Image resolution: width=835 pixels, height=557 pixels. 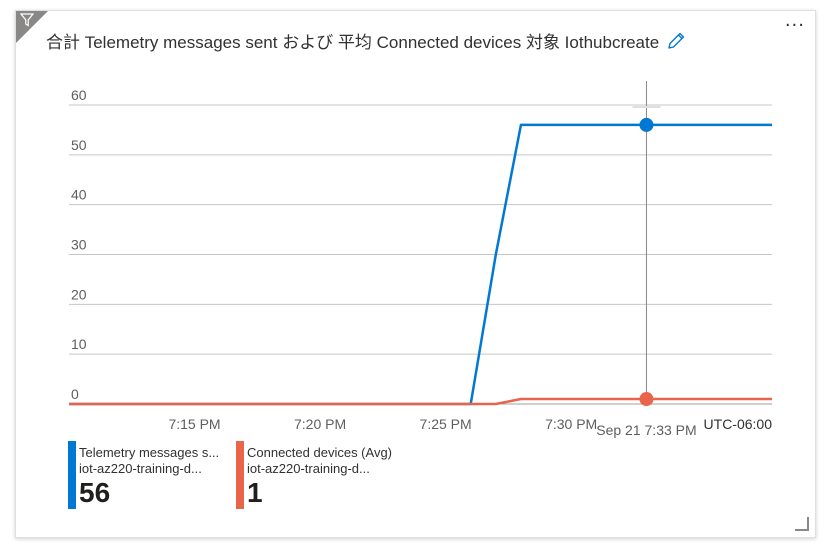 What do you see at coordinates (802, 524) in the screenshot?
I see `resize-handle` at bounding box center [802, 524].